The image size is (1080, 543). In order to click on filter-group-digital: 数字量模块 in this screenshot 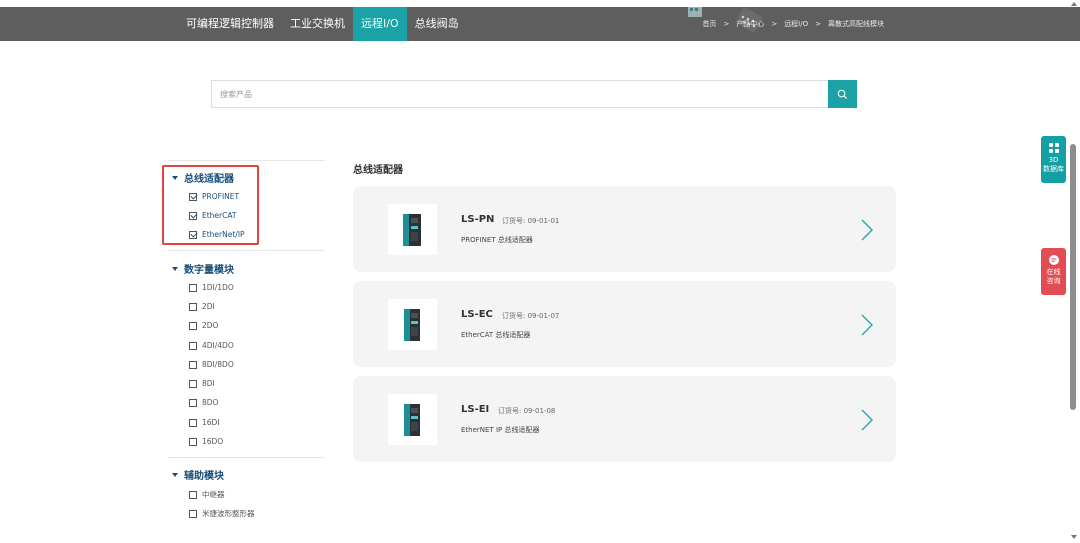, I will do `click(203, 268)`.